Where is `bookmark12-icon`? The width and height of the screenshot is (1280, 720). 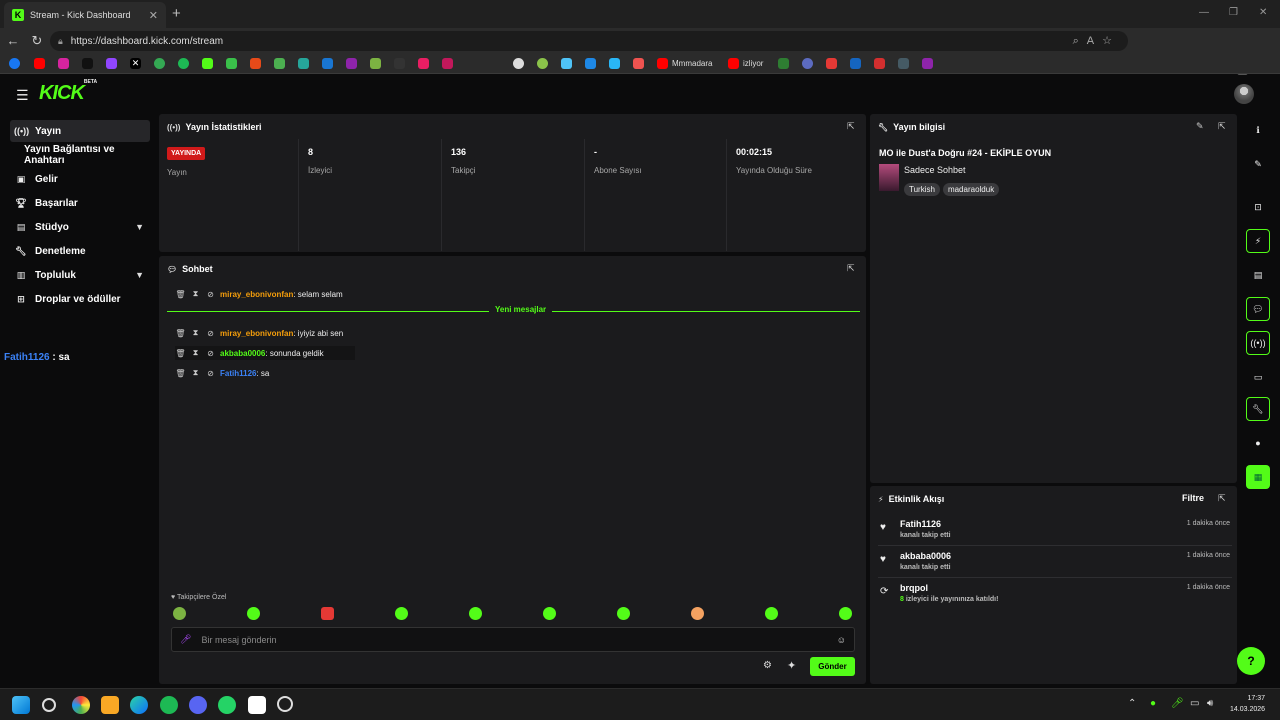
bookmark12-icon is located at coordinates (855, 63).